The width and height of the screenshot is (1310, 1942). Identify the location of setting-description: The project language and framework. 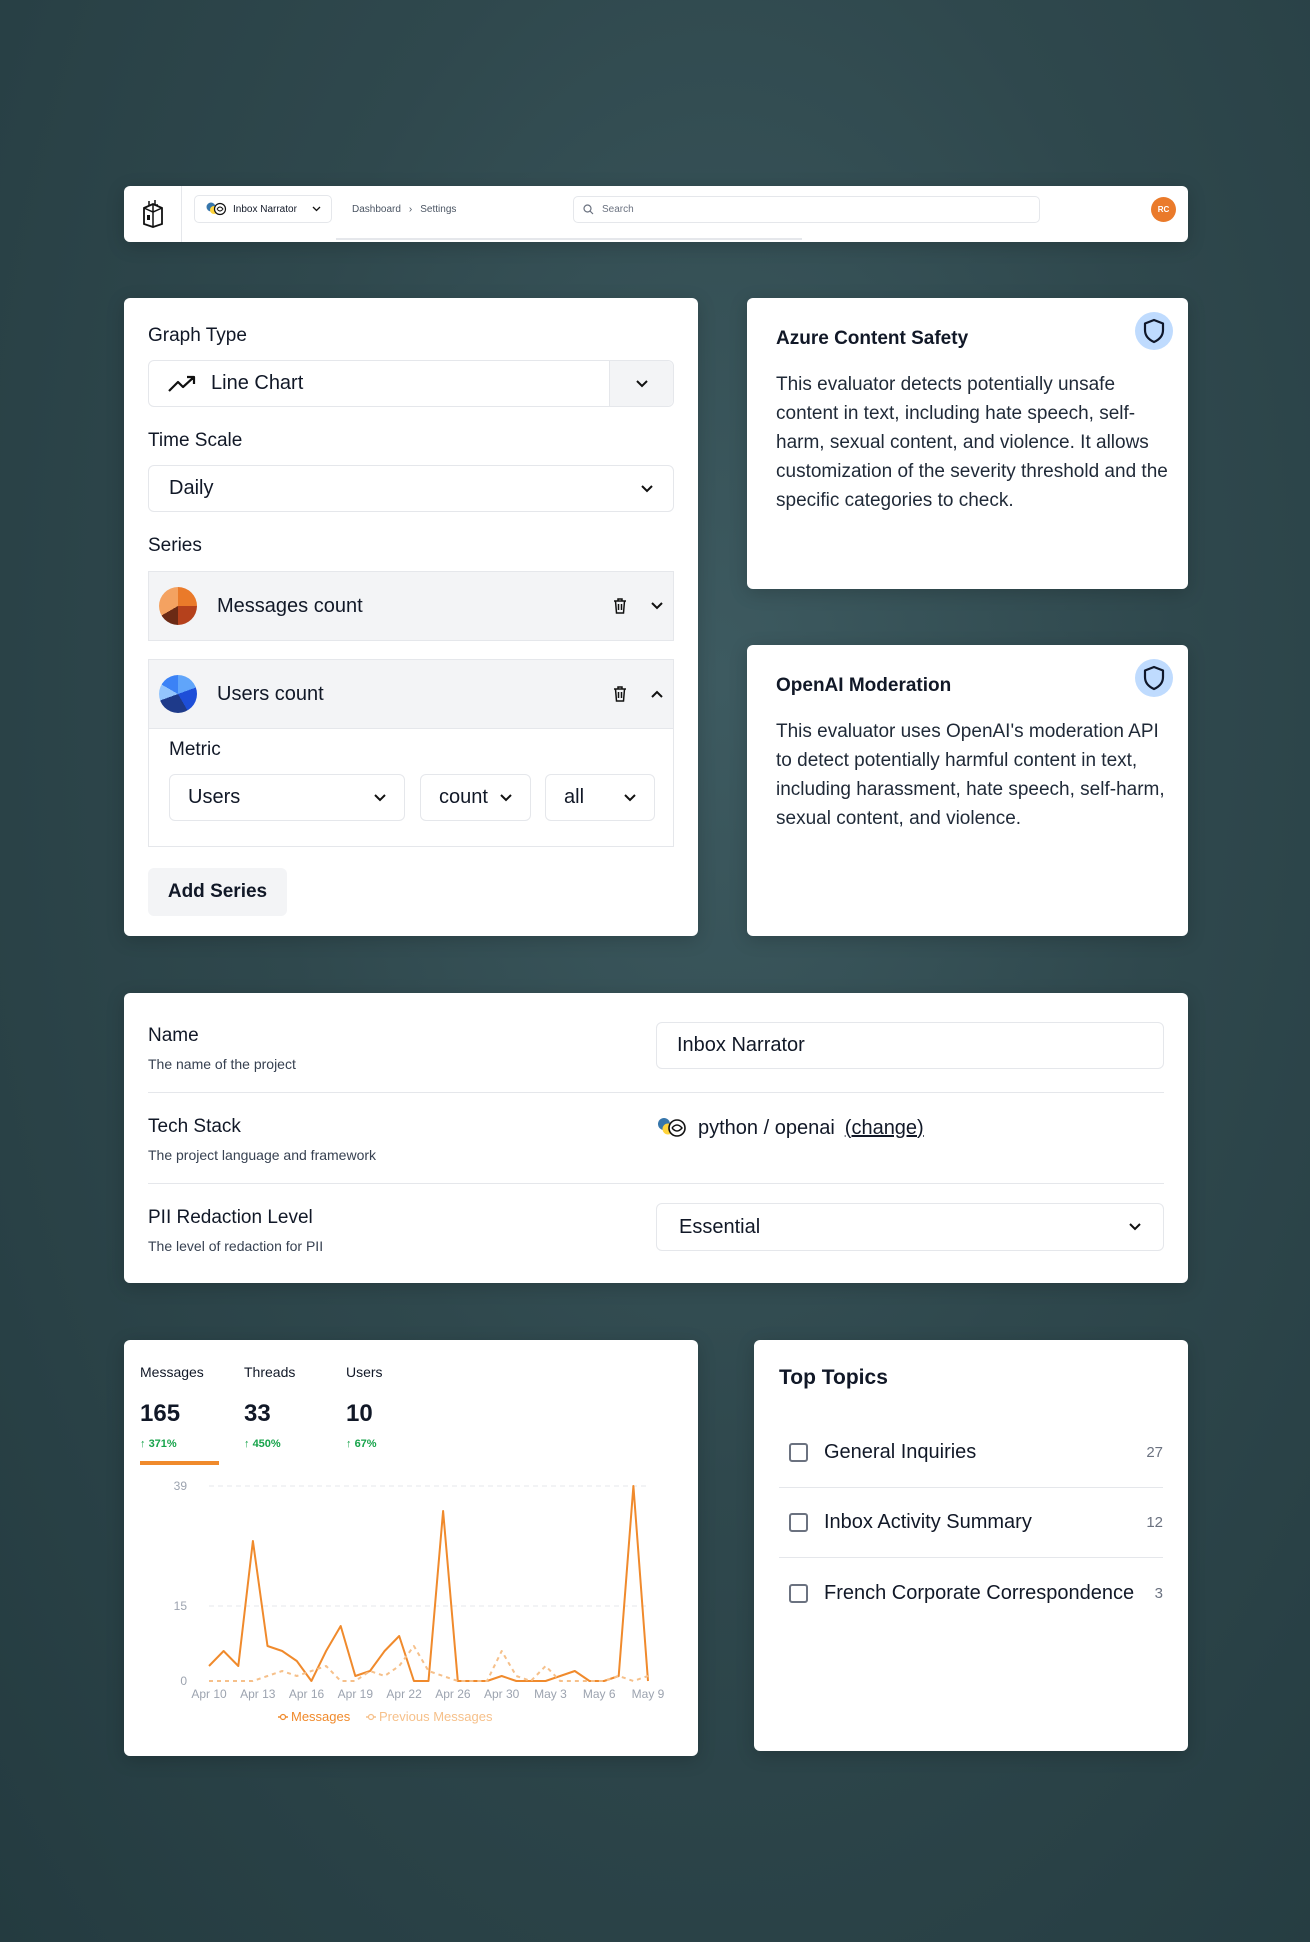
(262, 1155).